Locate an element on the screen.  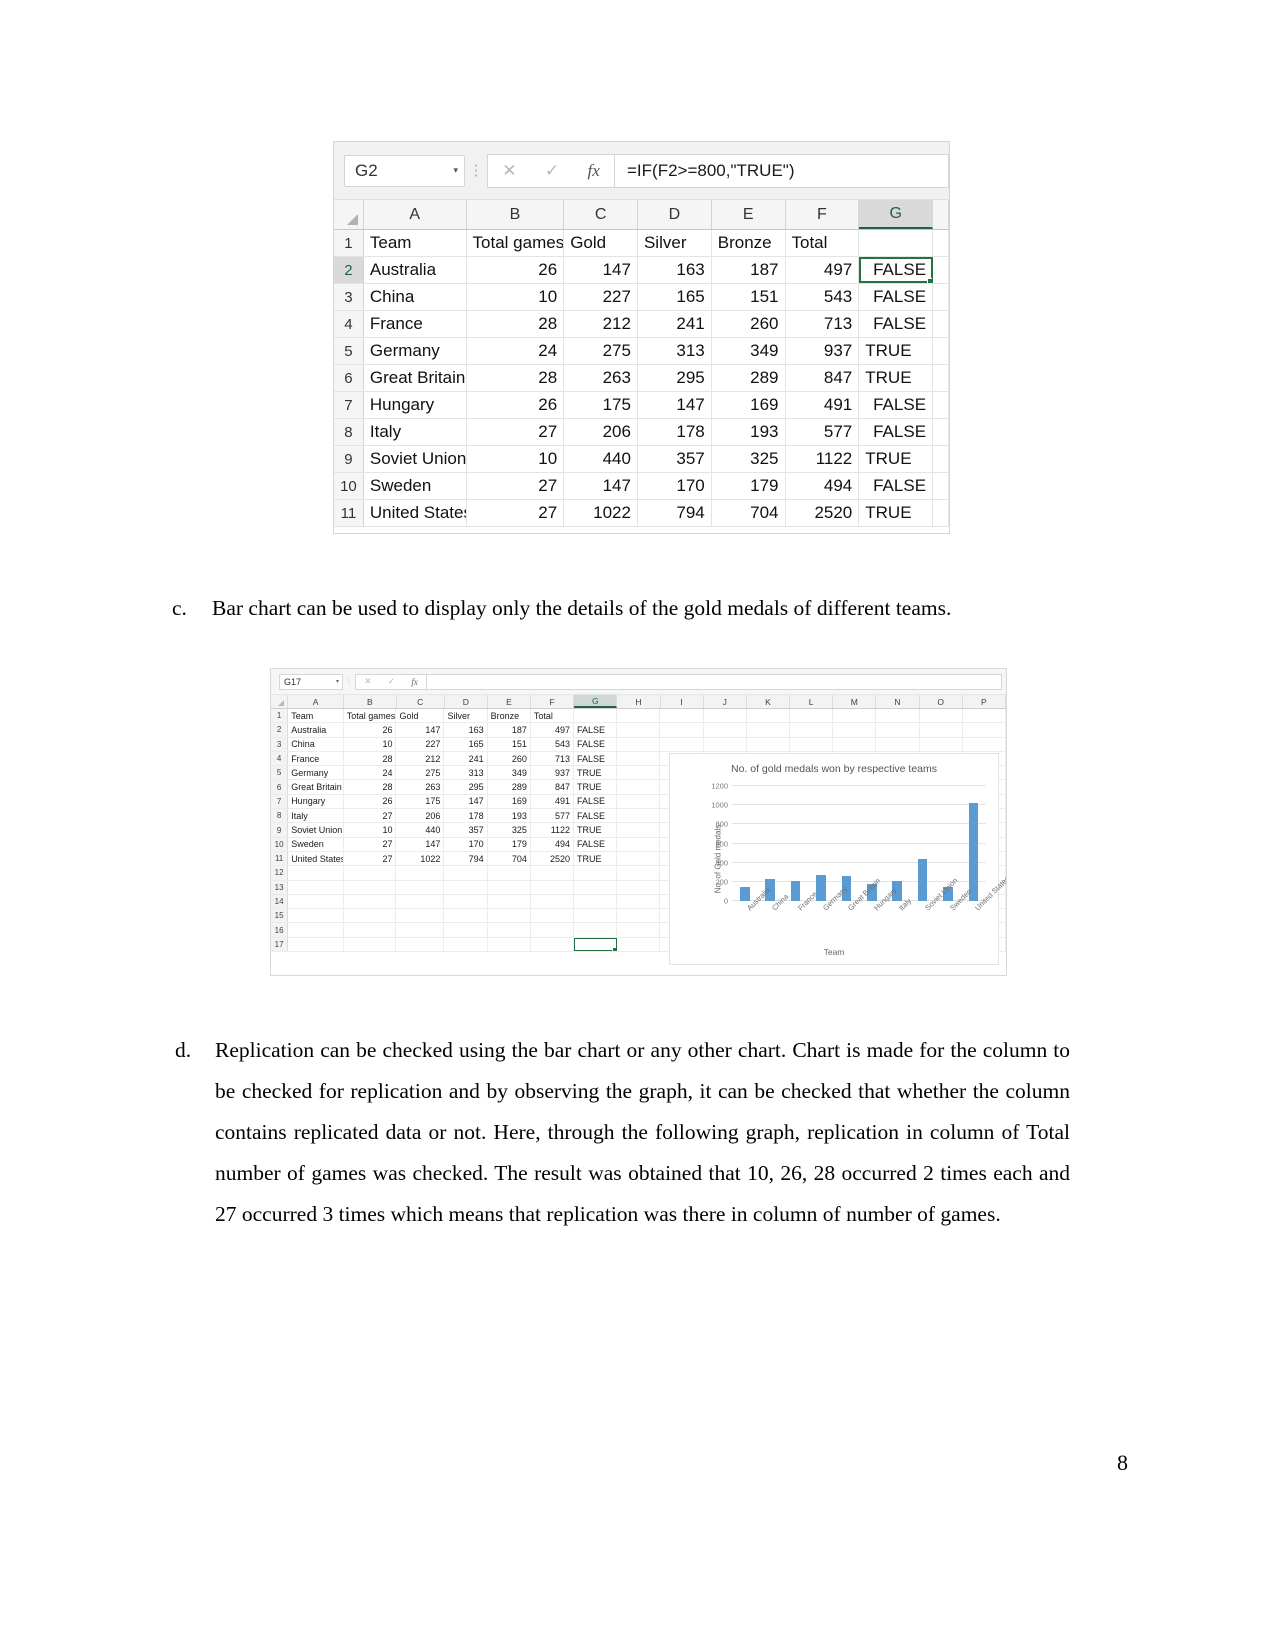
cell2-d9: 357 is located at coordinates (466, 830).